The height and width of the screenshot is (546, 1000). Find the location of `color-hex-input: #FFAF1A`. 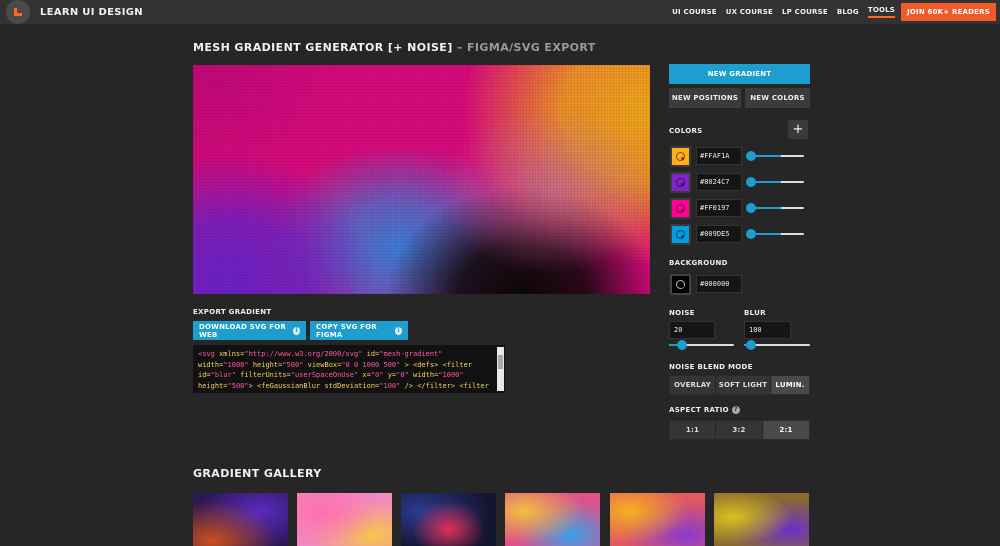

color-hex-input: #FFAF1A is located at coordinates (719, 156).